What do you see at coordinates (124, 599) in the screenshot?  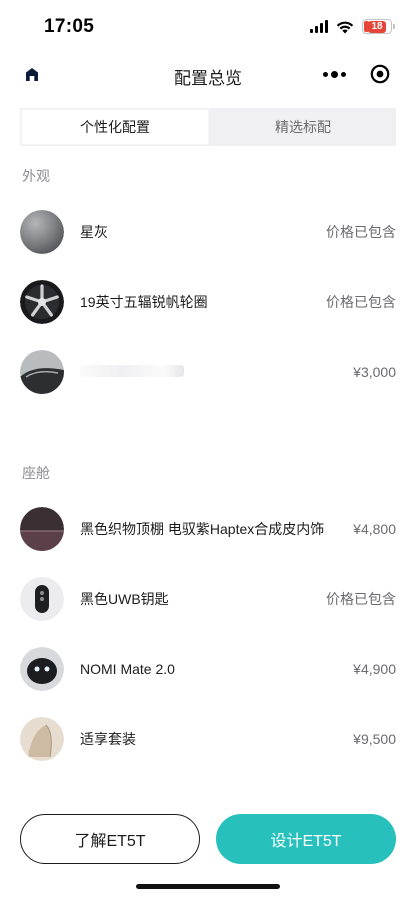 I see `item-name: 黑色UWB钥匙` at bounding box center [124, 599].